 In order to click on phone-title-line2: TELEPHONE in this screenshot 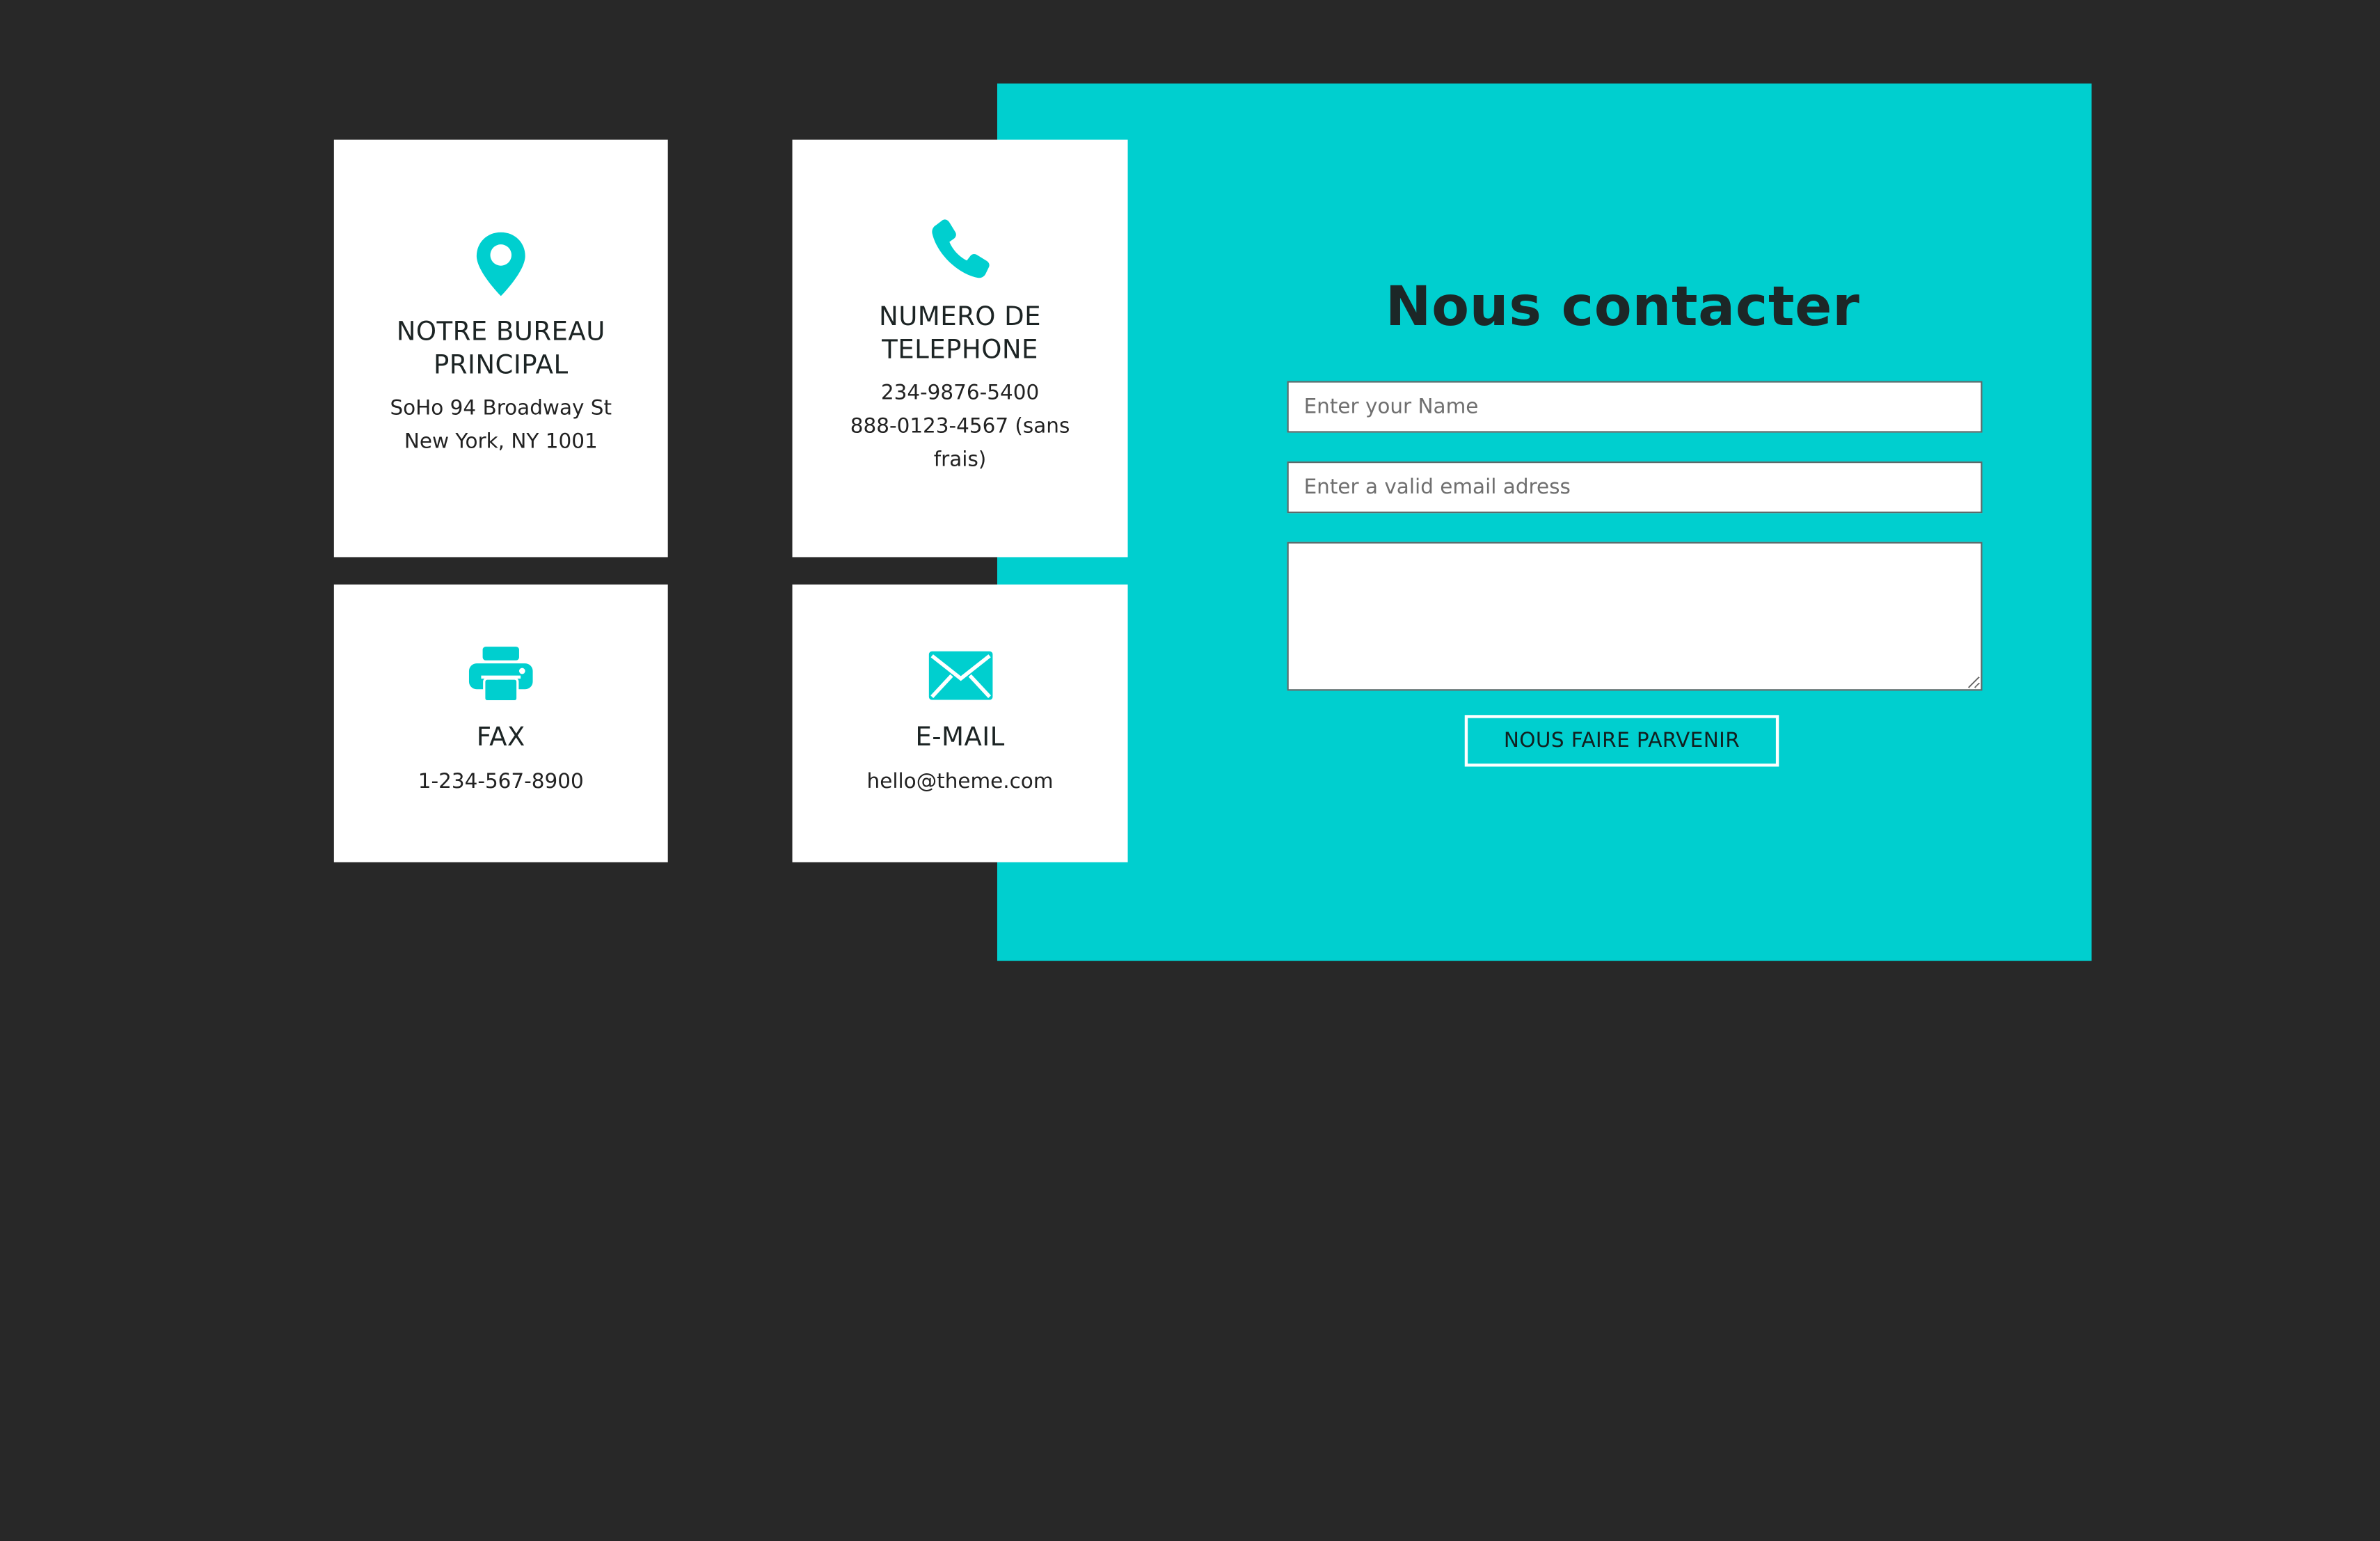, I will do `click(960, 350)`.